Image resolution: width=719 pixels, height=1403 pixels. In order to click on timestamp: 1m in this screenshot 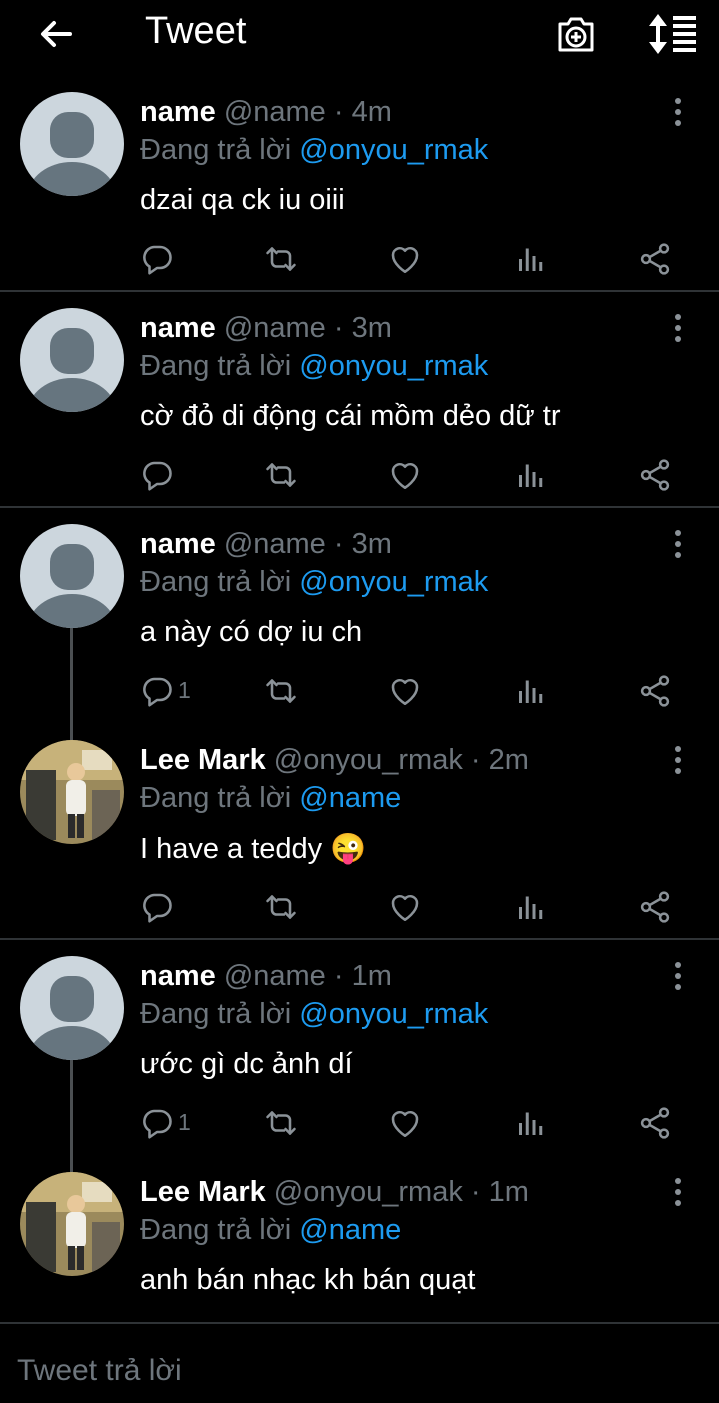, I will do `click(371, 976)`.